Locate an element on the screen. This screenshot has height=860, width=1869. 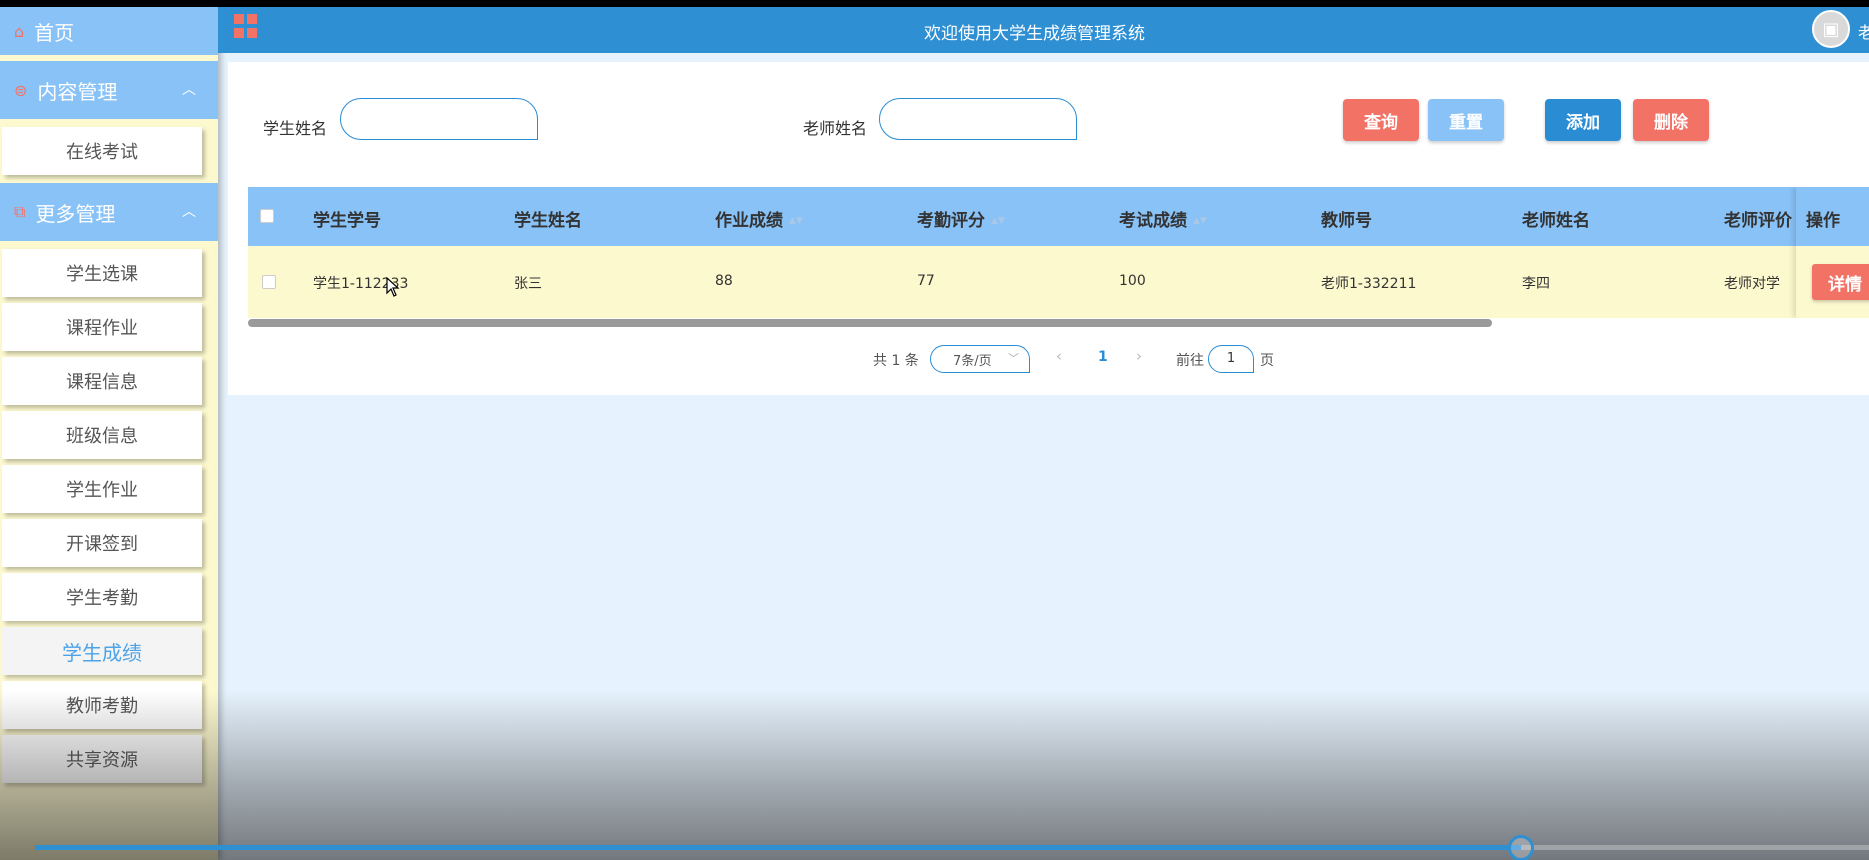
chevron-down-icon: ﹀ is located at coordinates (1013, 358).